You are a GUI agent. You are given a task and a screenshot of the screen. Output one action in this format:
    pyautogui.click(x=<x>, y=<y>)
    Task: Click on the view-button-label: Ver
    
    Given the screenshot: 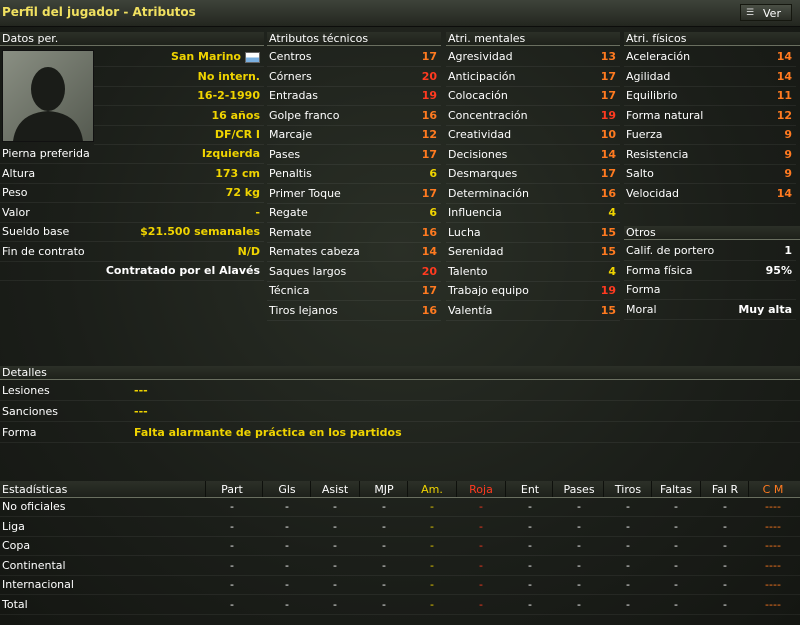 What is the action you would take?
    pyautogui.click(x=772, y=13)
    